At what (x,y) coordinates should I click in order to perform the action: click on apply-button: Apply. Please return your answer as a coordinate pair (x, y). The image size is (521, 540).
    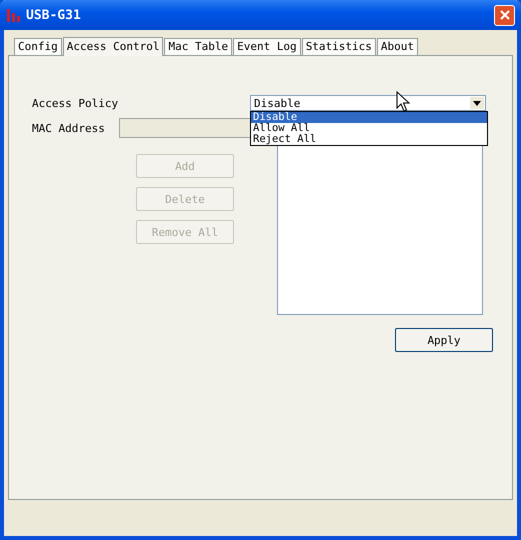
    Looking at the image, I should click on (444, 340).